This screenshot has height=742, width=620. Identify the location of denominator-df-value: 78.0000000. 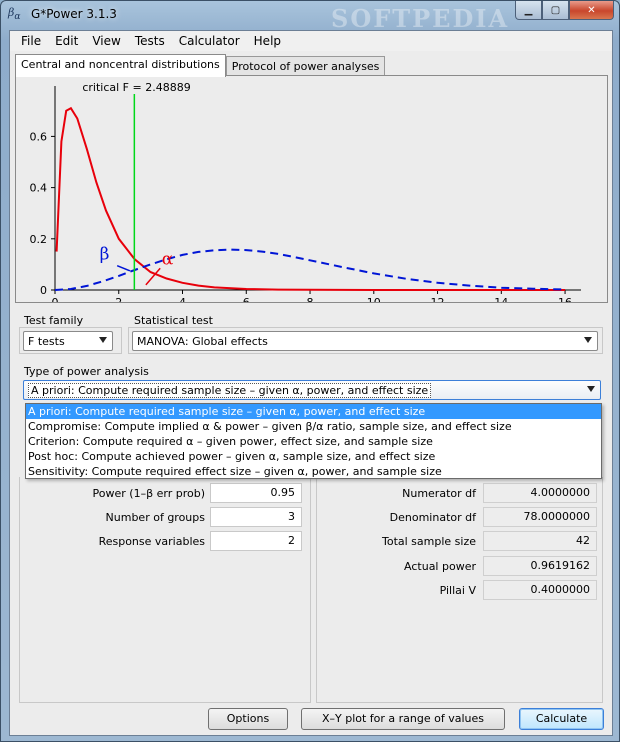
(540, 517).